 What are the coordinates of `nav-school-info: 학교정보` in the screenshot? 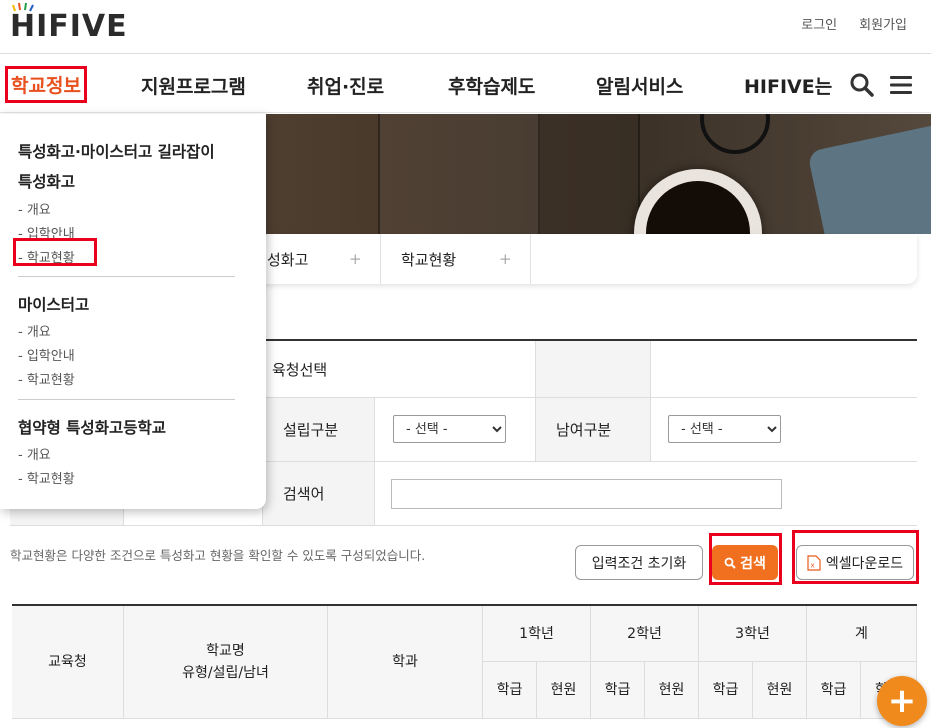 It's located at (46, 84).